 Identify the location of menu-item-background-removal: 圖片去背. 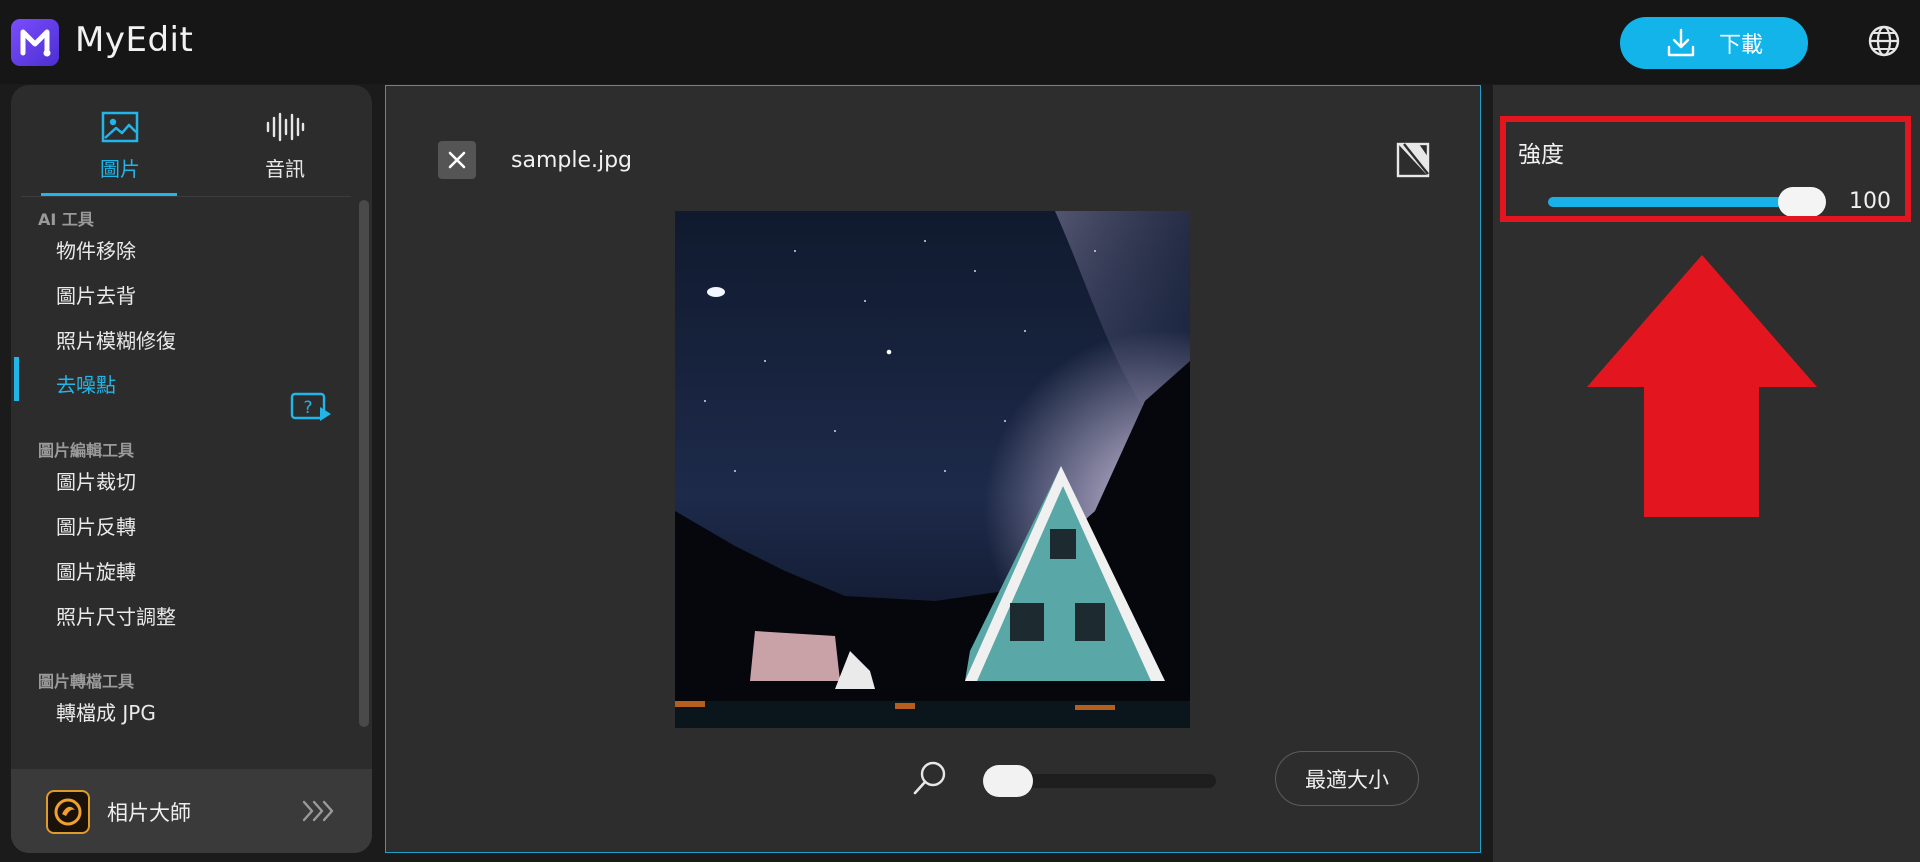
(96, 294).